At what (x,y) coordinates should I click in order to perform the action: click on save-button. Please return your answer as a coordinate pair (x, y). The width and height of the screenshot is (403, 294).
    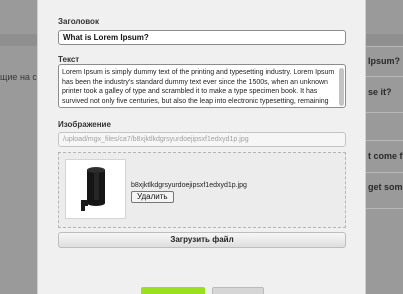
    Looking at the image, I should click on (173, 290).